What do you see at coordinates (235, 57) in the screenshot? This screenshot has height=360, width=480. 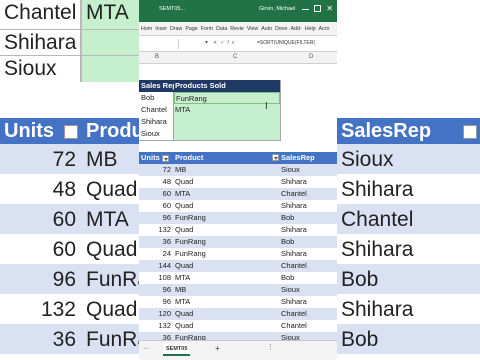 I see `column-c-header: C` at bounding box center [235, 57].